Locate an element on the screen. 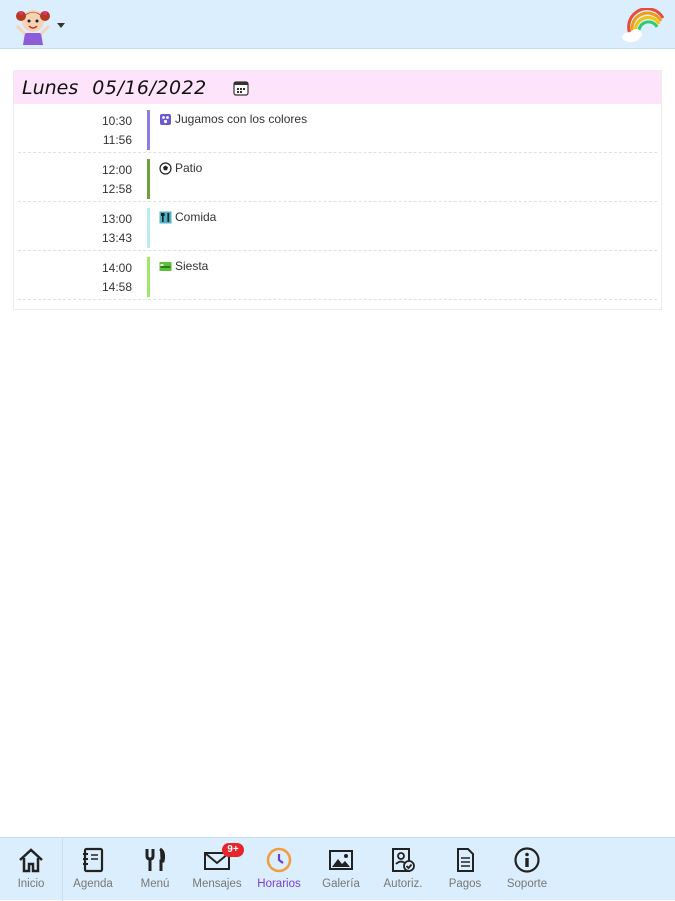 This screenshot has width=675, height=901. nav-item-galeria: Galería is located at coordinates (341, 869).